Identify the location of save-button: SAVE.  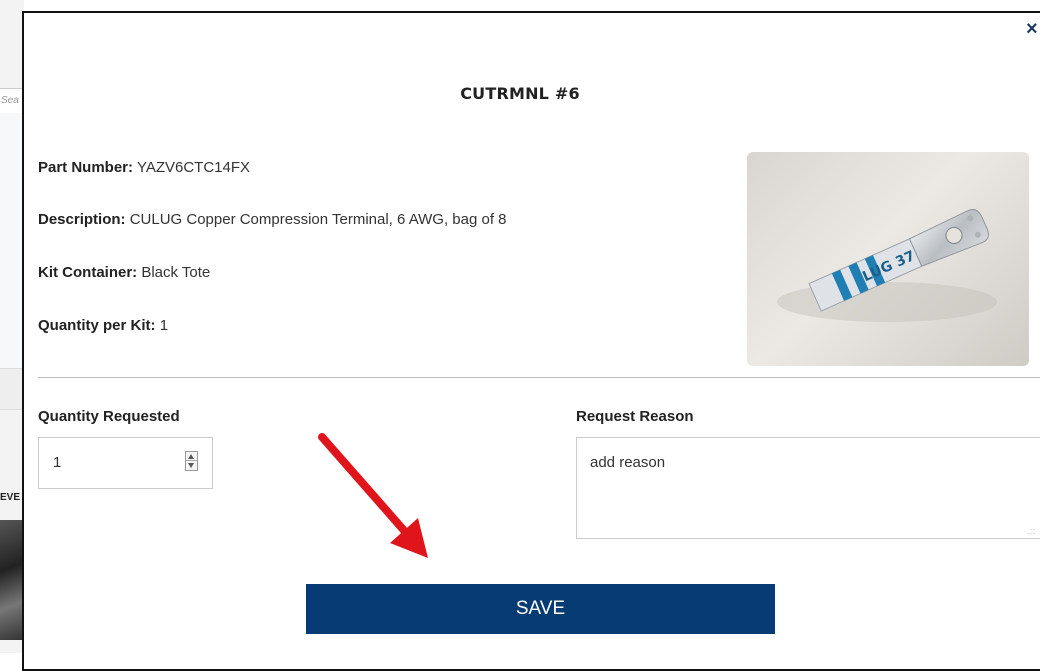
(540, 609).